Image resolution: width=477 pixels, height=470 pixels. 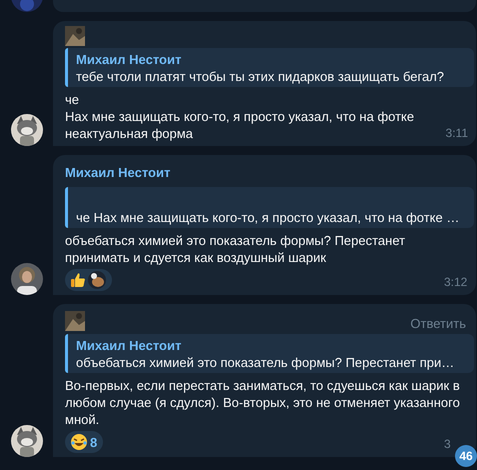 I want to click on sender-name: Михаил Нестоит, so click(x=118, y=172).